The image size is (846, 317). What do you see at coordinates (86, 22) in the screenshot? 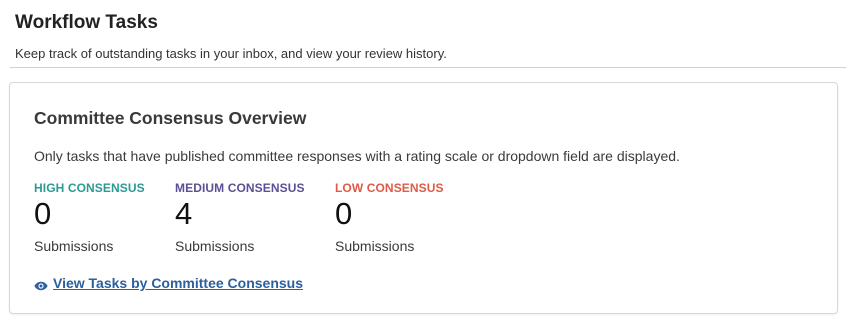
I see `page-title: Workflow Tasks` at bounding box center [86, 22].